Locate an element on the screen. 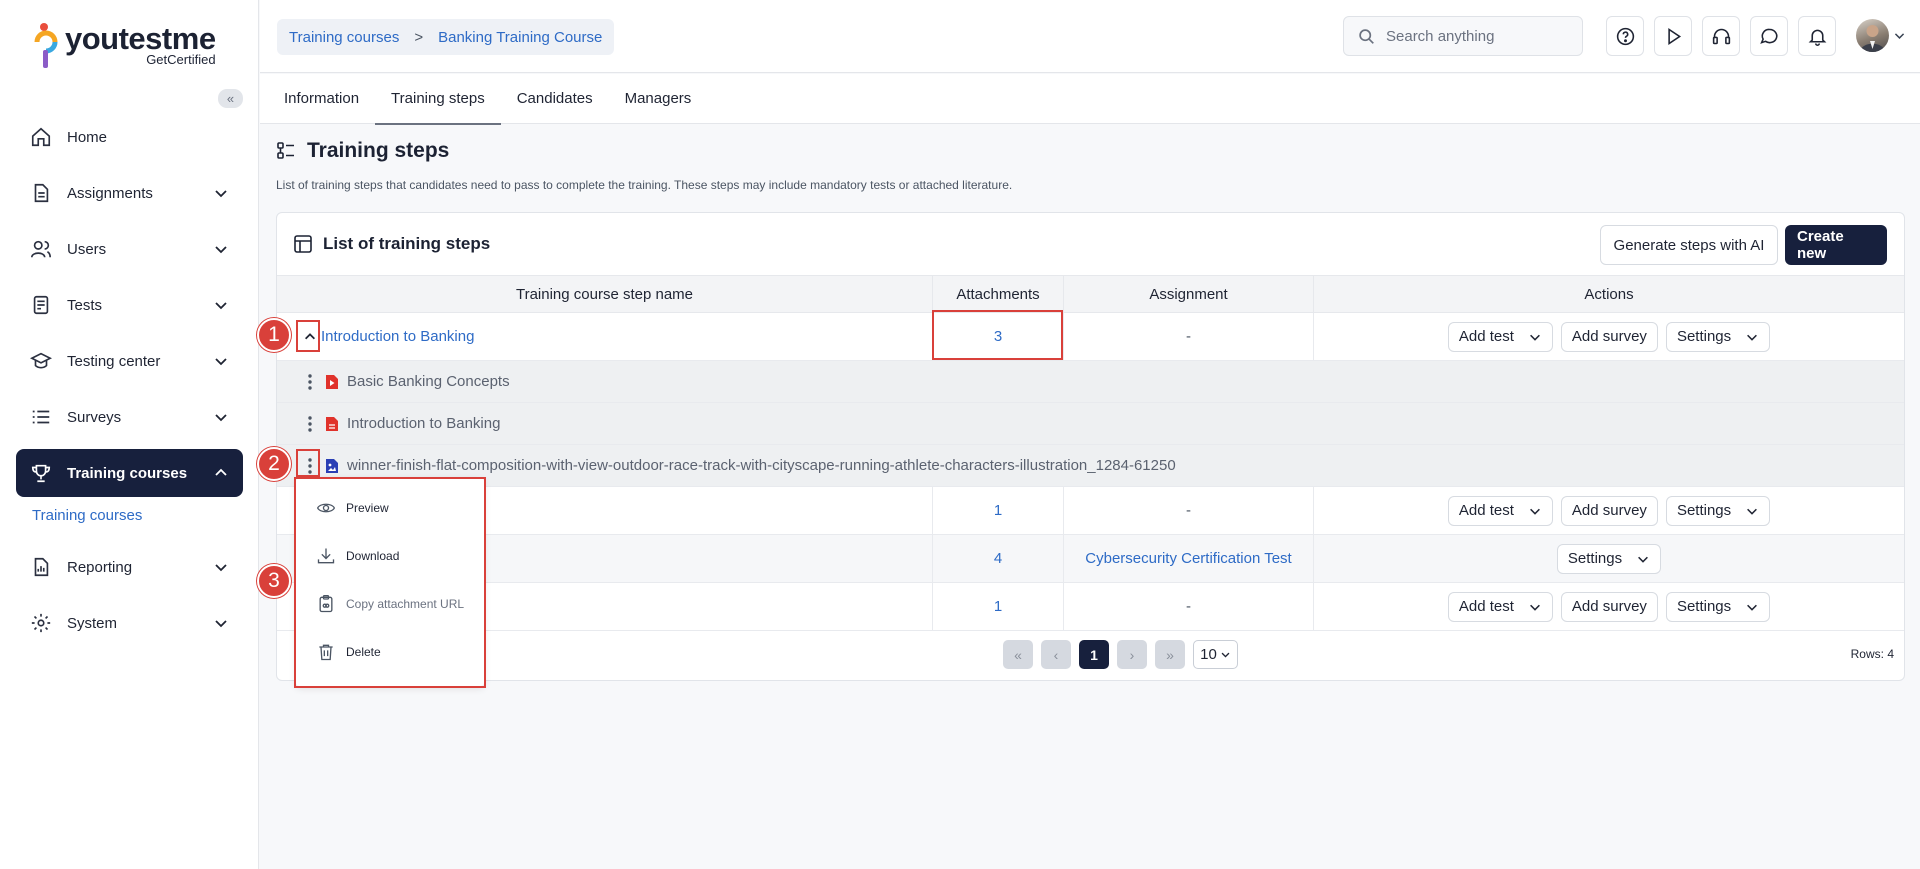 The height and width of the screenshot is (869, 1920). sidebar-item-label: System is located at coordinates (92, 623).